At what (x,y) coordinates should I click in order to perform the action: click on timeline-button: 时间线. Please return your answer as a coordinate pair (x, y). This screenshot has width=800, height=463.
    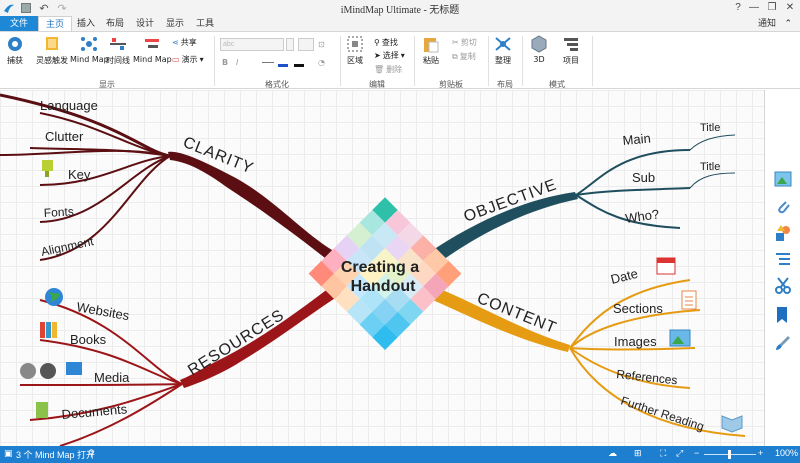
    Looking at the image, I should click on (118, 50).